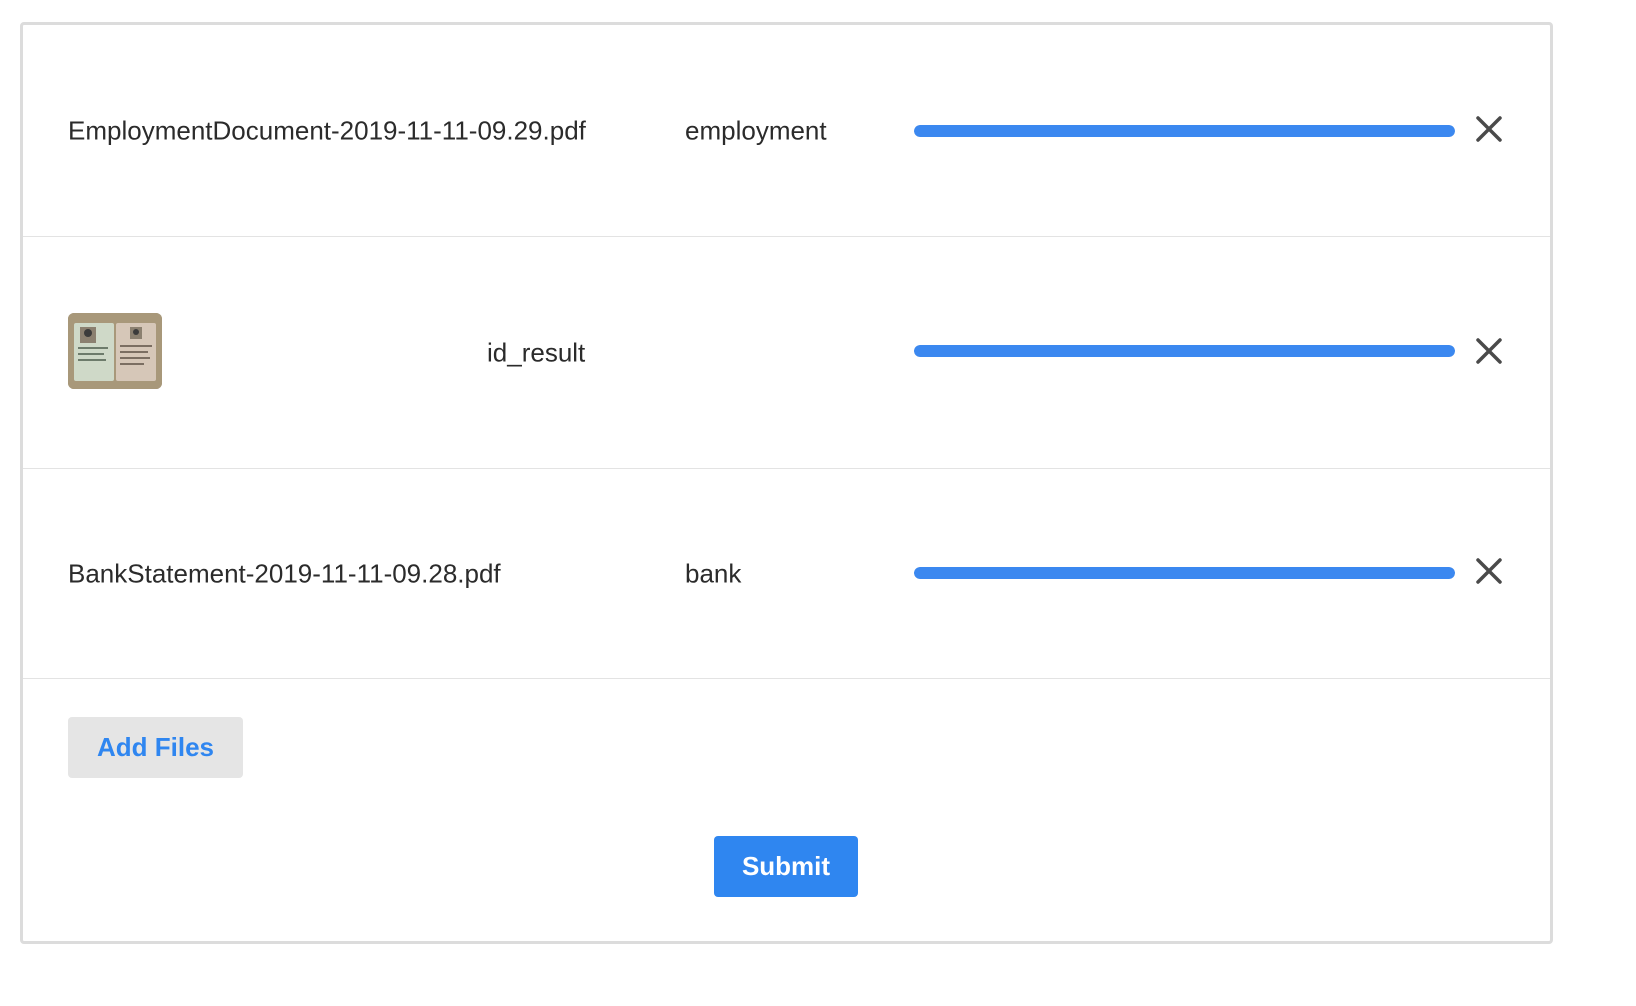 The image size is (1636, 1006). What do you see at coordinates (713, 573) in the screenshot?
I see `file-category: bank` at bounding box center [713, 573].